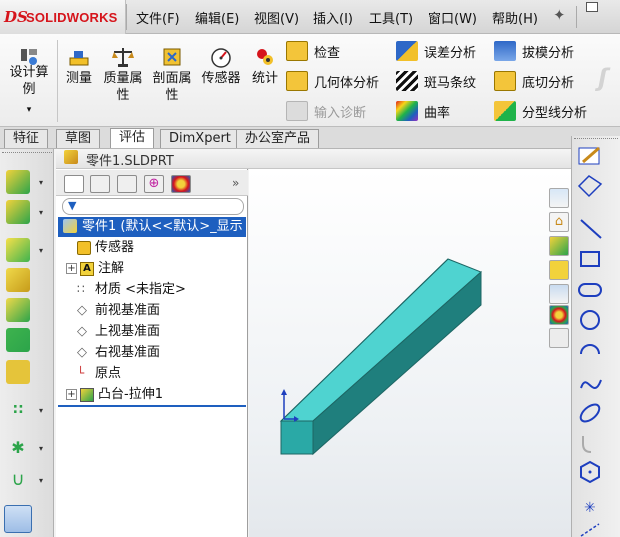  Describe the element at coordinates (41, 448) in the screenshot. I see `curves-dropdown-icon: ▾` at that location.